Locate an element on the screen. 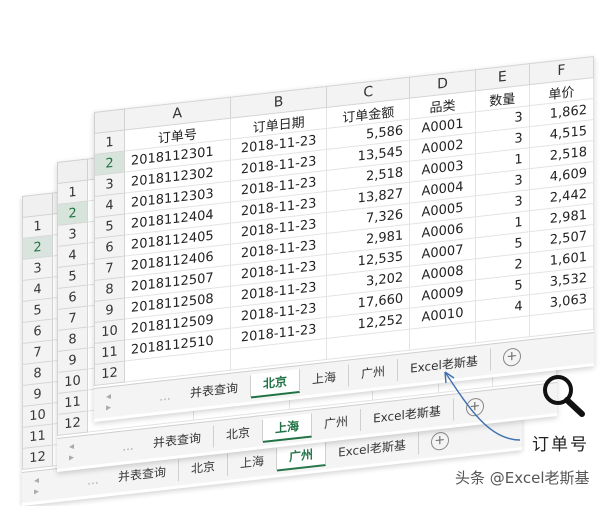 This screenshot has height=506, width=613. watermark: 头条 @Excel老斯基 is located at coordinates (522, 478).